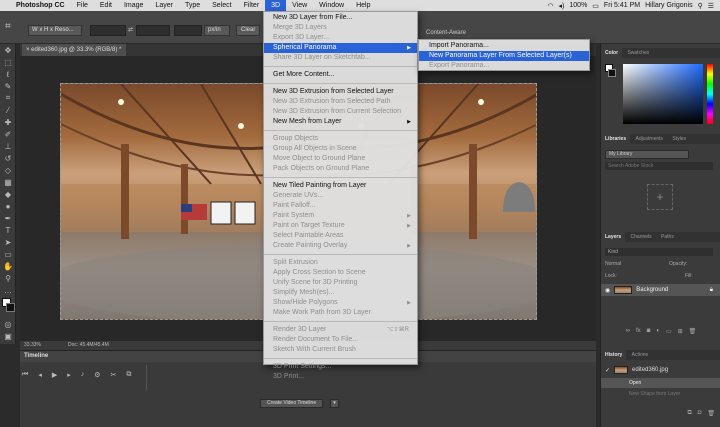 The height and width of the screenshot is (427, 720). What do you see at coordinates (607, 290) in the screenshot?
I see `eye-icon: ◉` at bounding box center [607, 290].